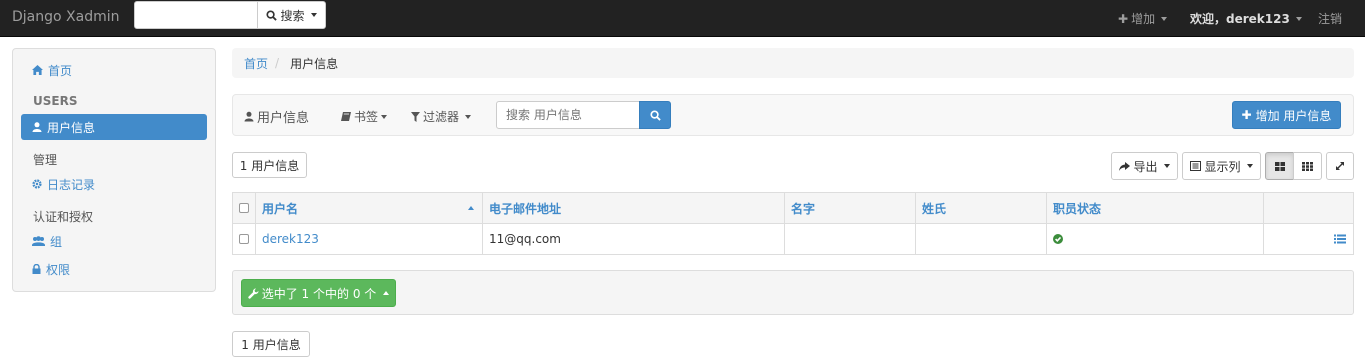  I want to click on column-header-label: 名字, so click(803, 208).